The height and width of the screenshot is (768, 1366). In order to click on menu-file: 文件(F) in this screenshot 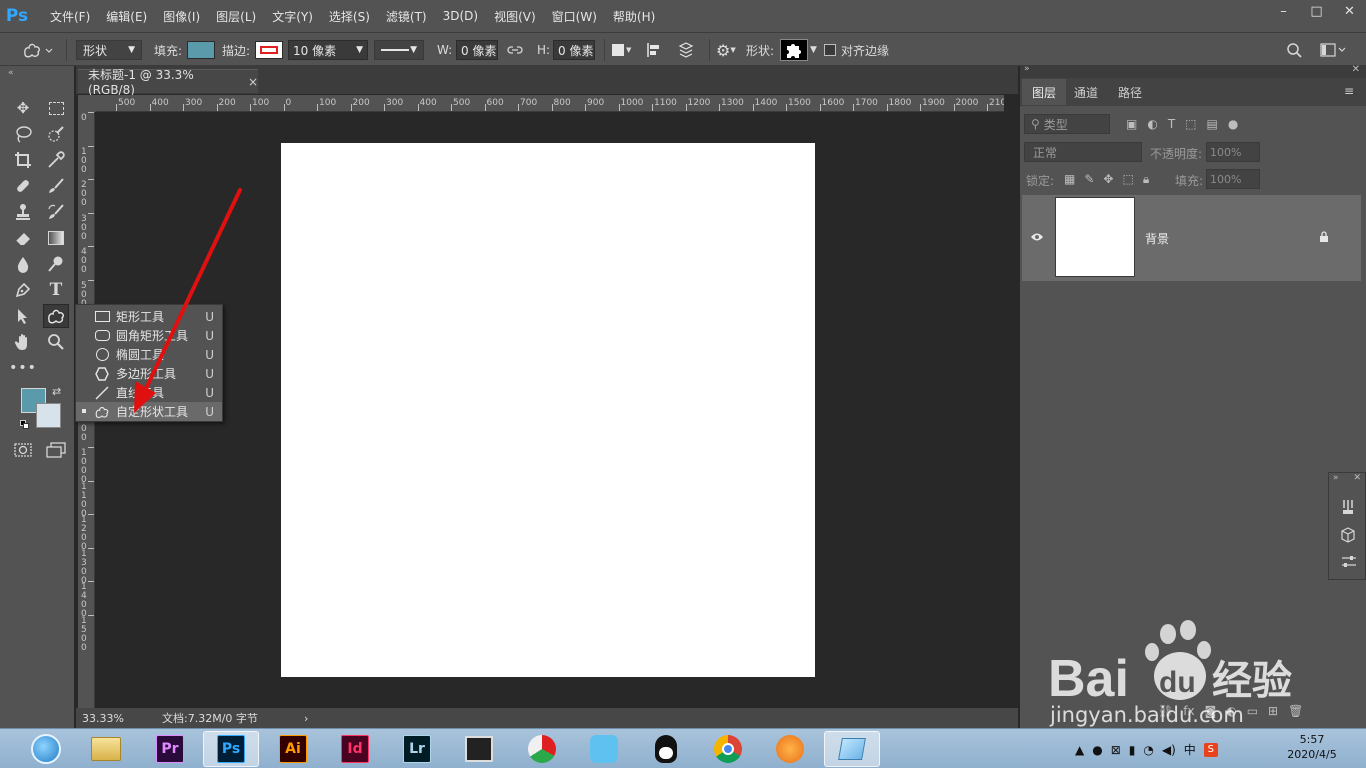, I will do `click(70, 16)`.